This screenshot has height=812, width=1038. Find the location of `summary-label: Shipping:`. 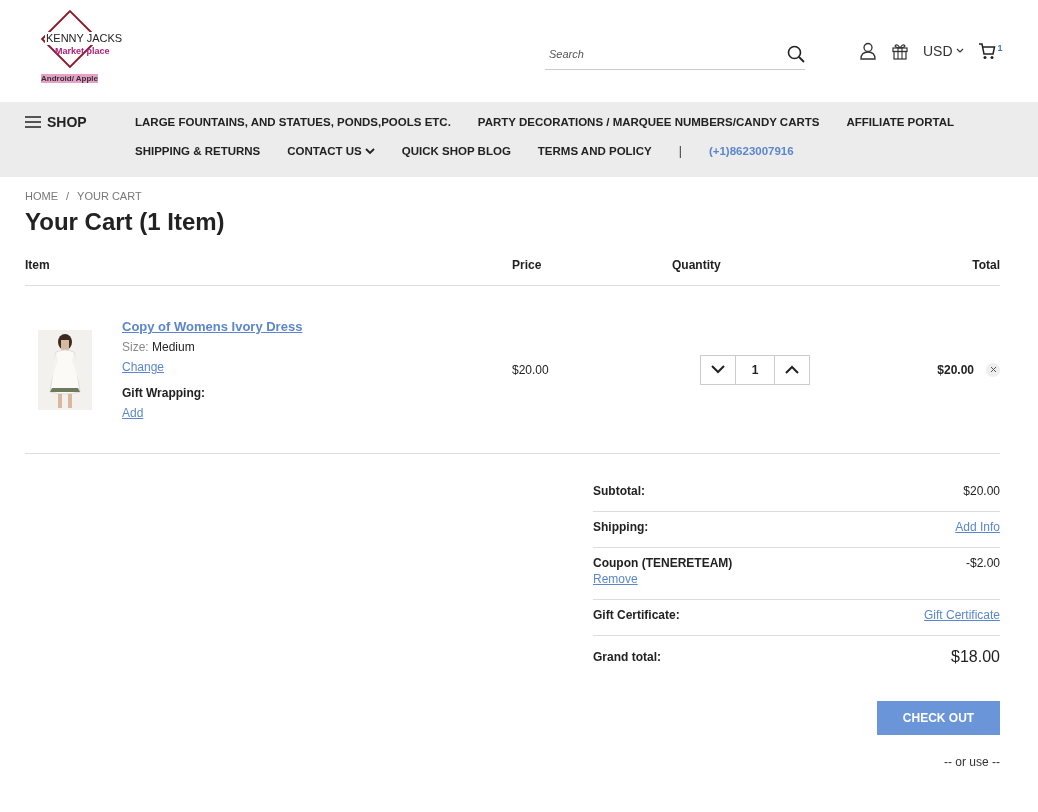

summary-label: Shipping: is located at coordinates (621, 527).